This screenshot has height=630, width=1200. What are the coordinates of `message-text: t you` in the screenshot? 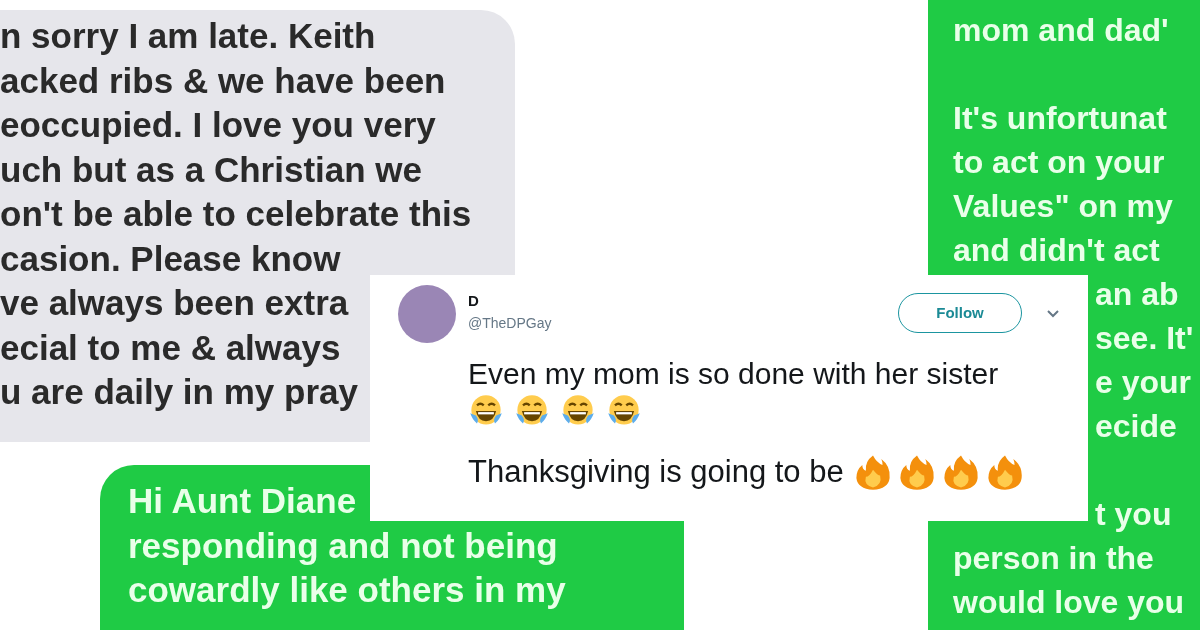 It's located at (1133, 514).